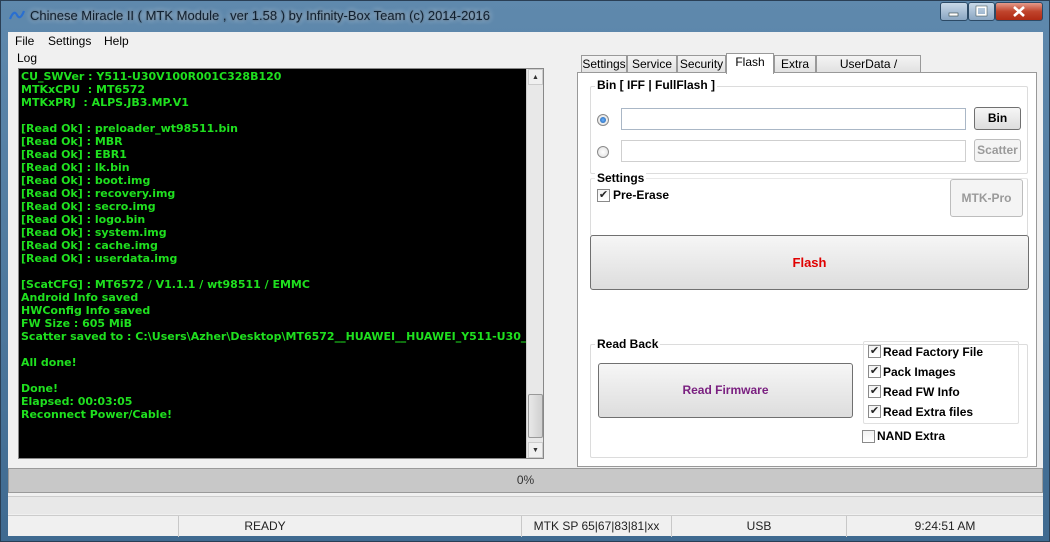 Image resolution: width=1050 pixels, height=542 pixels. What do you see at coordinates (535, 77) in the screenshot?
I see `scroll-up-icon: ▲` at bounding box center [535, 77].